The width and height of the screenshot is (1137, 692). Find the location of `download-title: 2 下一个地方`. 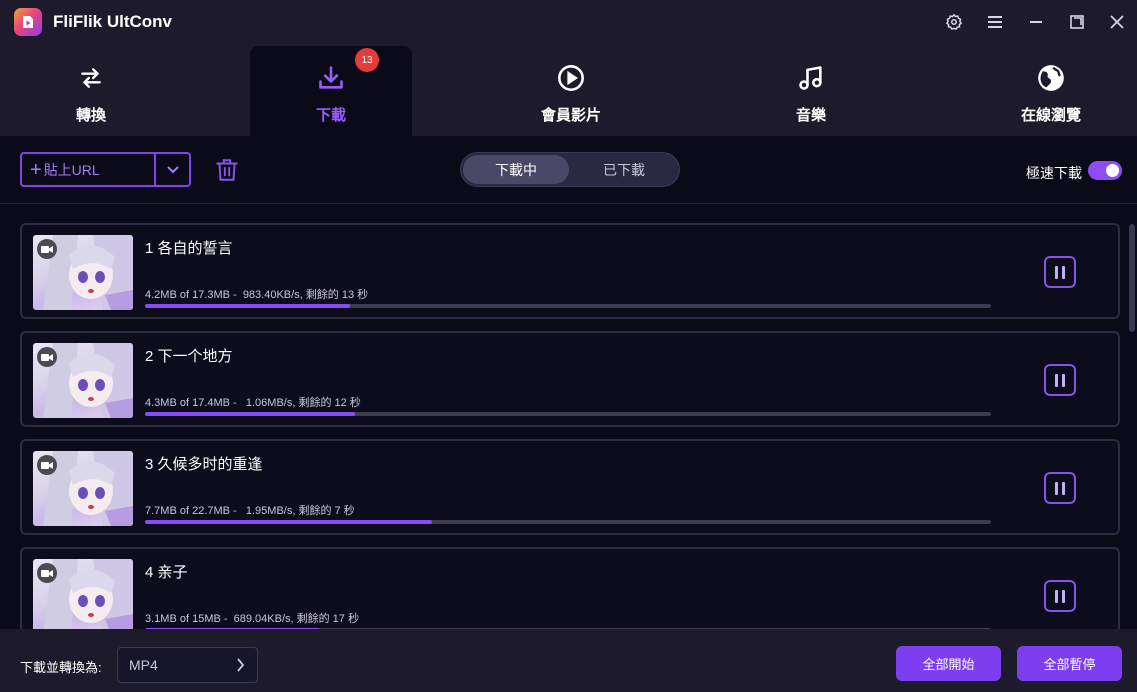

download-title: 2 下一个地方 is located at coordinates (189, 356).